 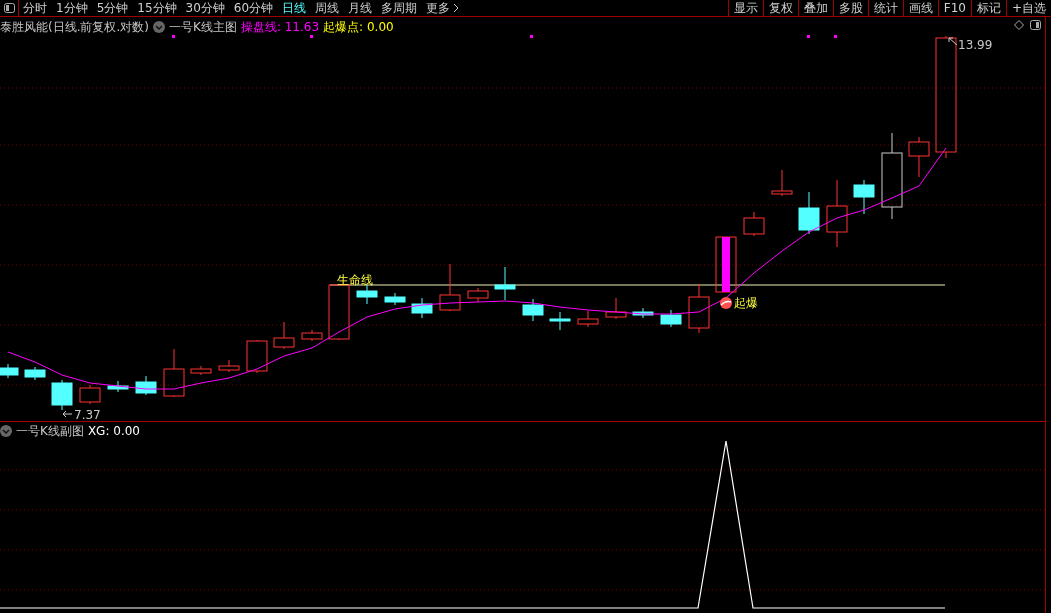 What do you see at coordinates (746, 303) in the screenshot?
I see `chart-annotation: 起爆` at bounding box center [746, 303].